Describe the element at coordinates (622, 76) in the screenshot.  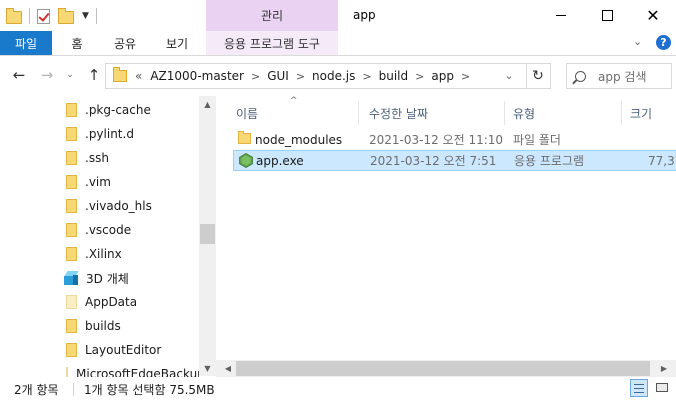
I see `search-placeholder: app 검색` at that location.